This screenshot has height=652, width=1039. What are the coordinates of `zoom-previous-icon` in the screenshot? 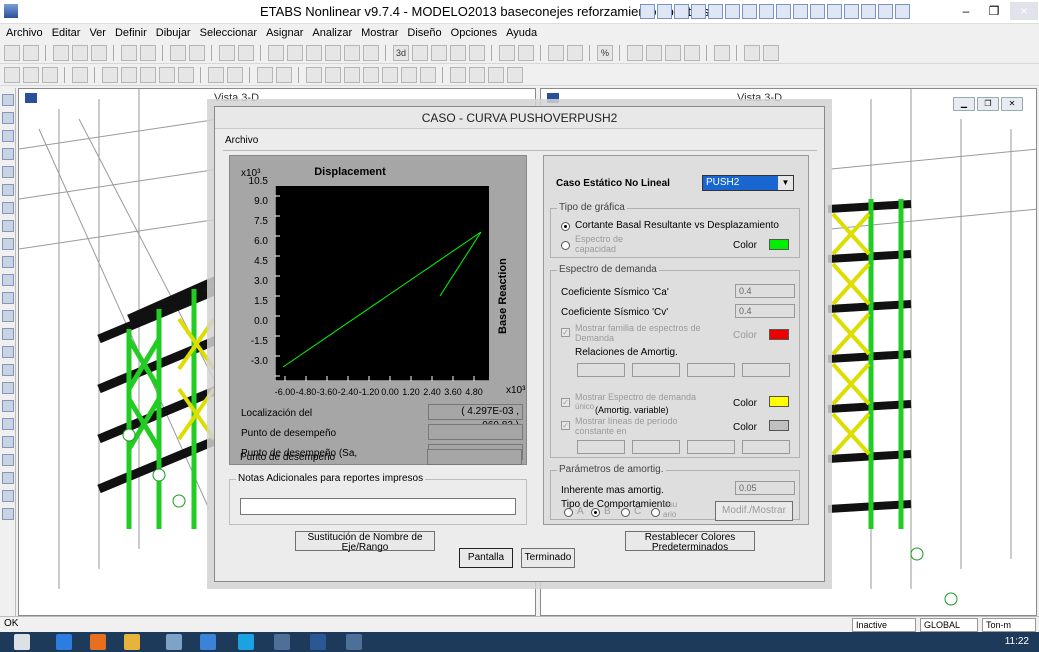 It's located at (333, 52).